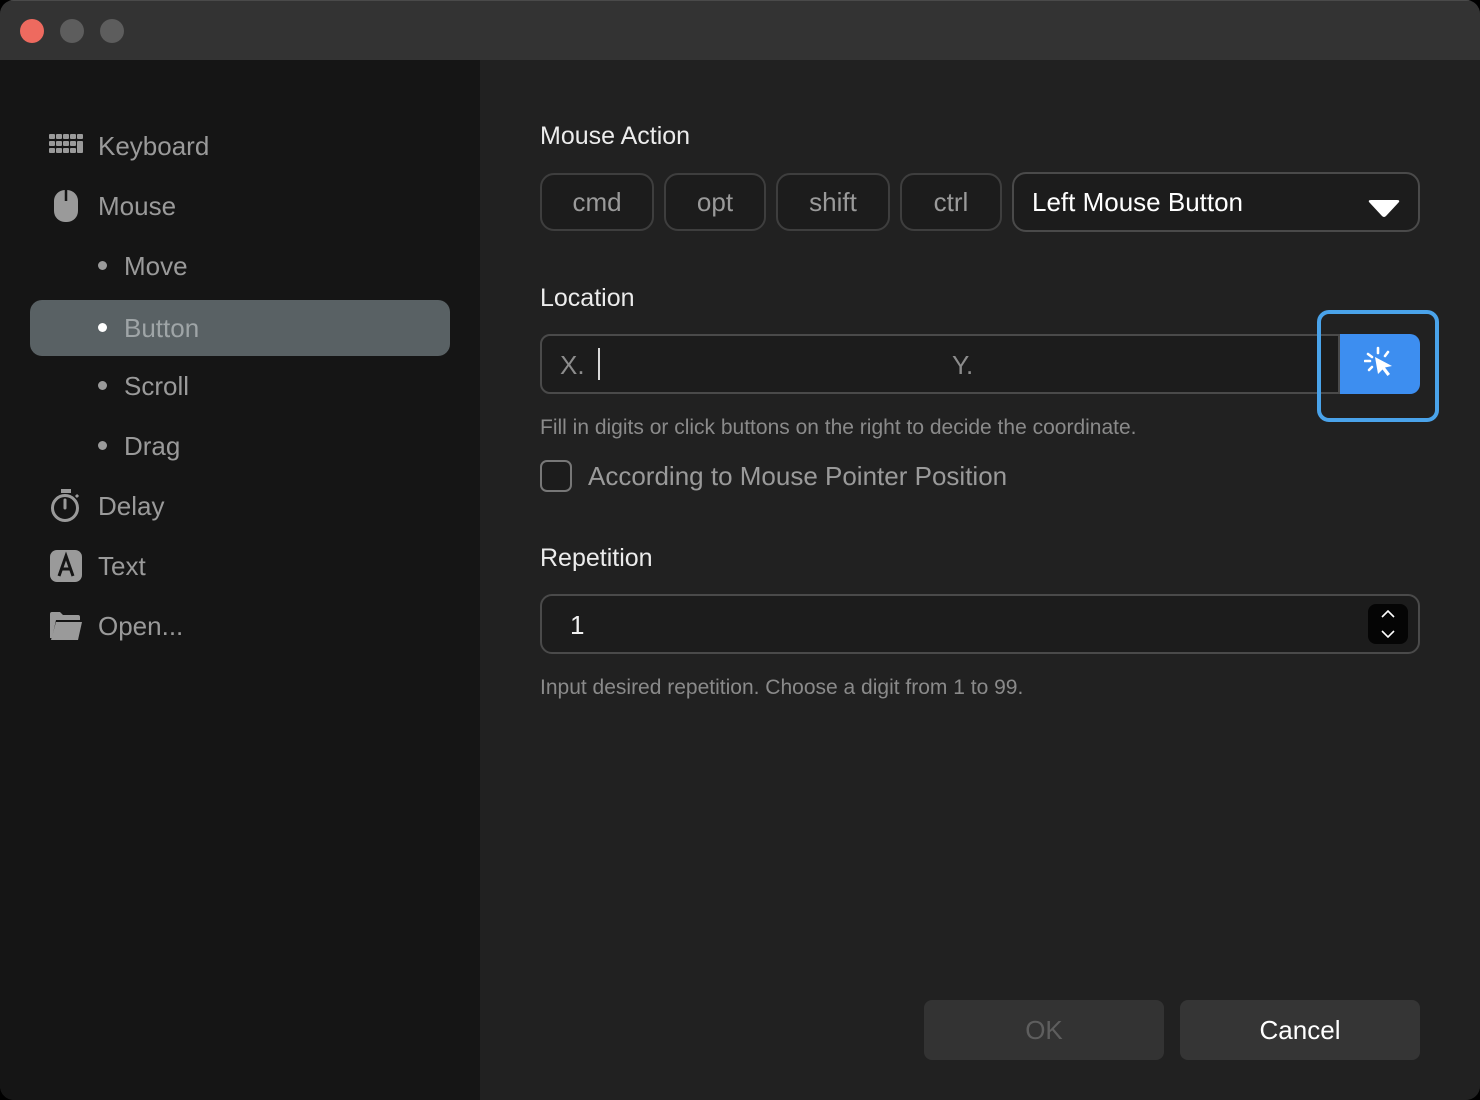 The width and height of the screenshot is (1480, 1100). What do you see at coordinates (1300, 1030) in the screenshot?
I see `cancel-button: Cancel` at bounding box center [1300, 1030].